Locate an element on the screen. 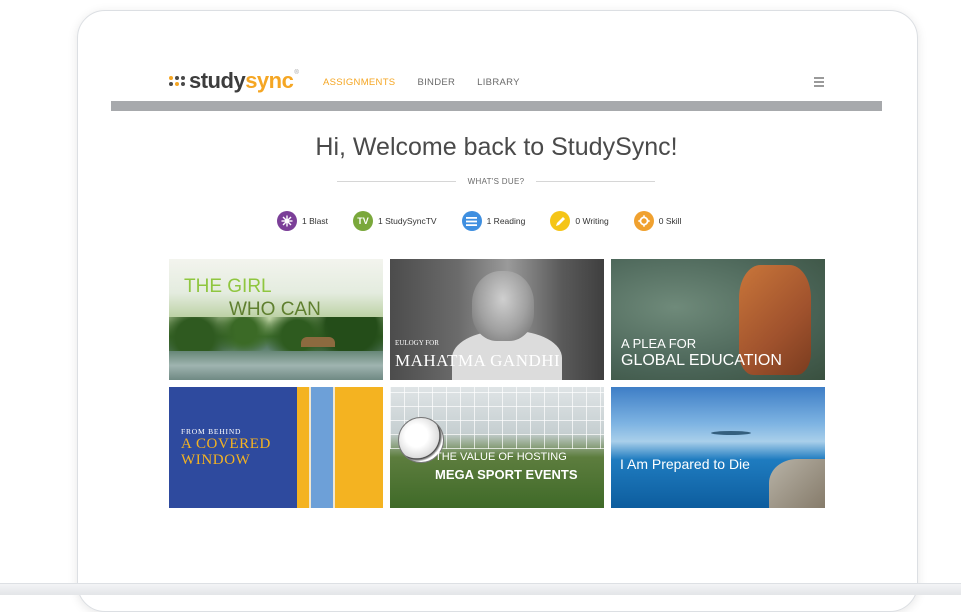 The width and height of the screenshot is (961, 612). due-blast-label: 1 Blast is located at coordinates (315, 221).